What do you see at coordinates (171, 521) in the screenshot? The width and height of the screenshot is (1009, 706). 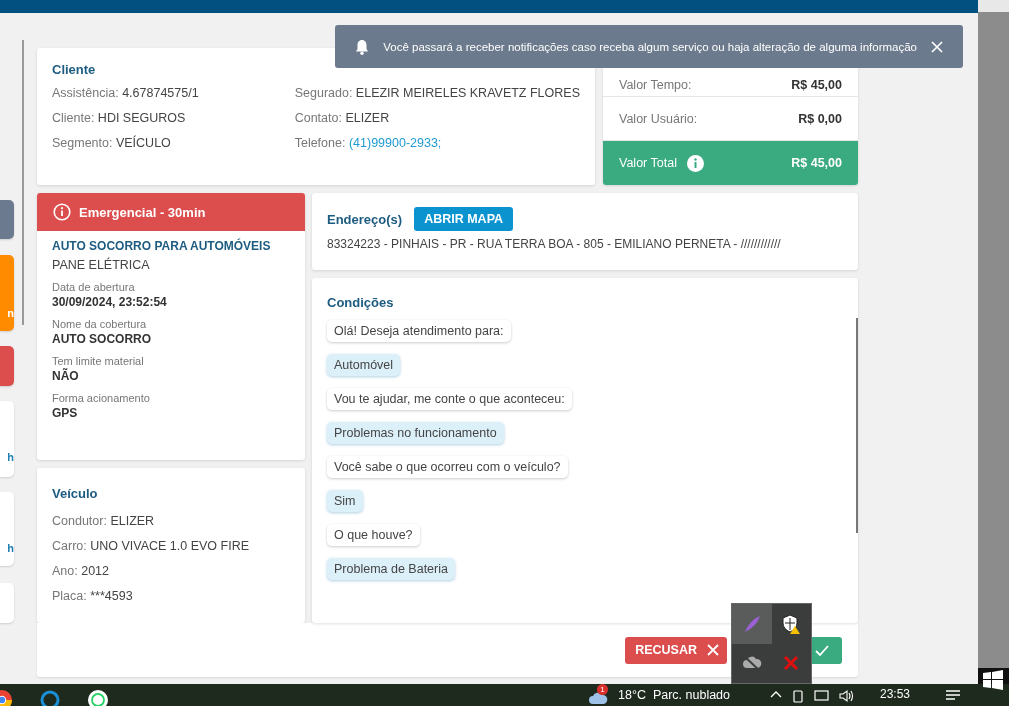 I see `info-field: Condutor: ELIZER` at bounding box center [171, 521].